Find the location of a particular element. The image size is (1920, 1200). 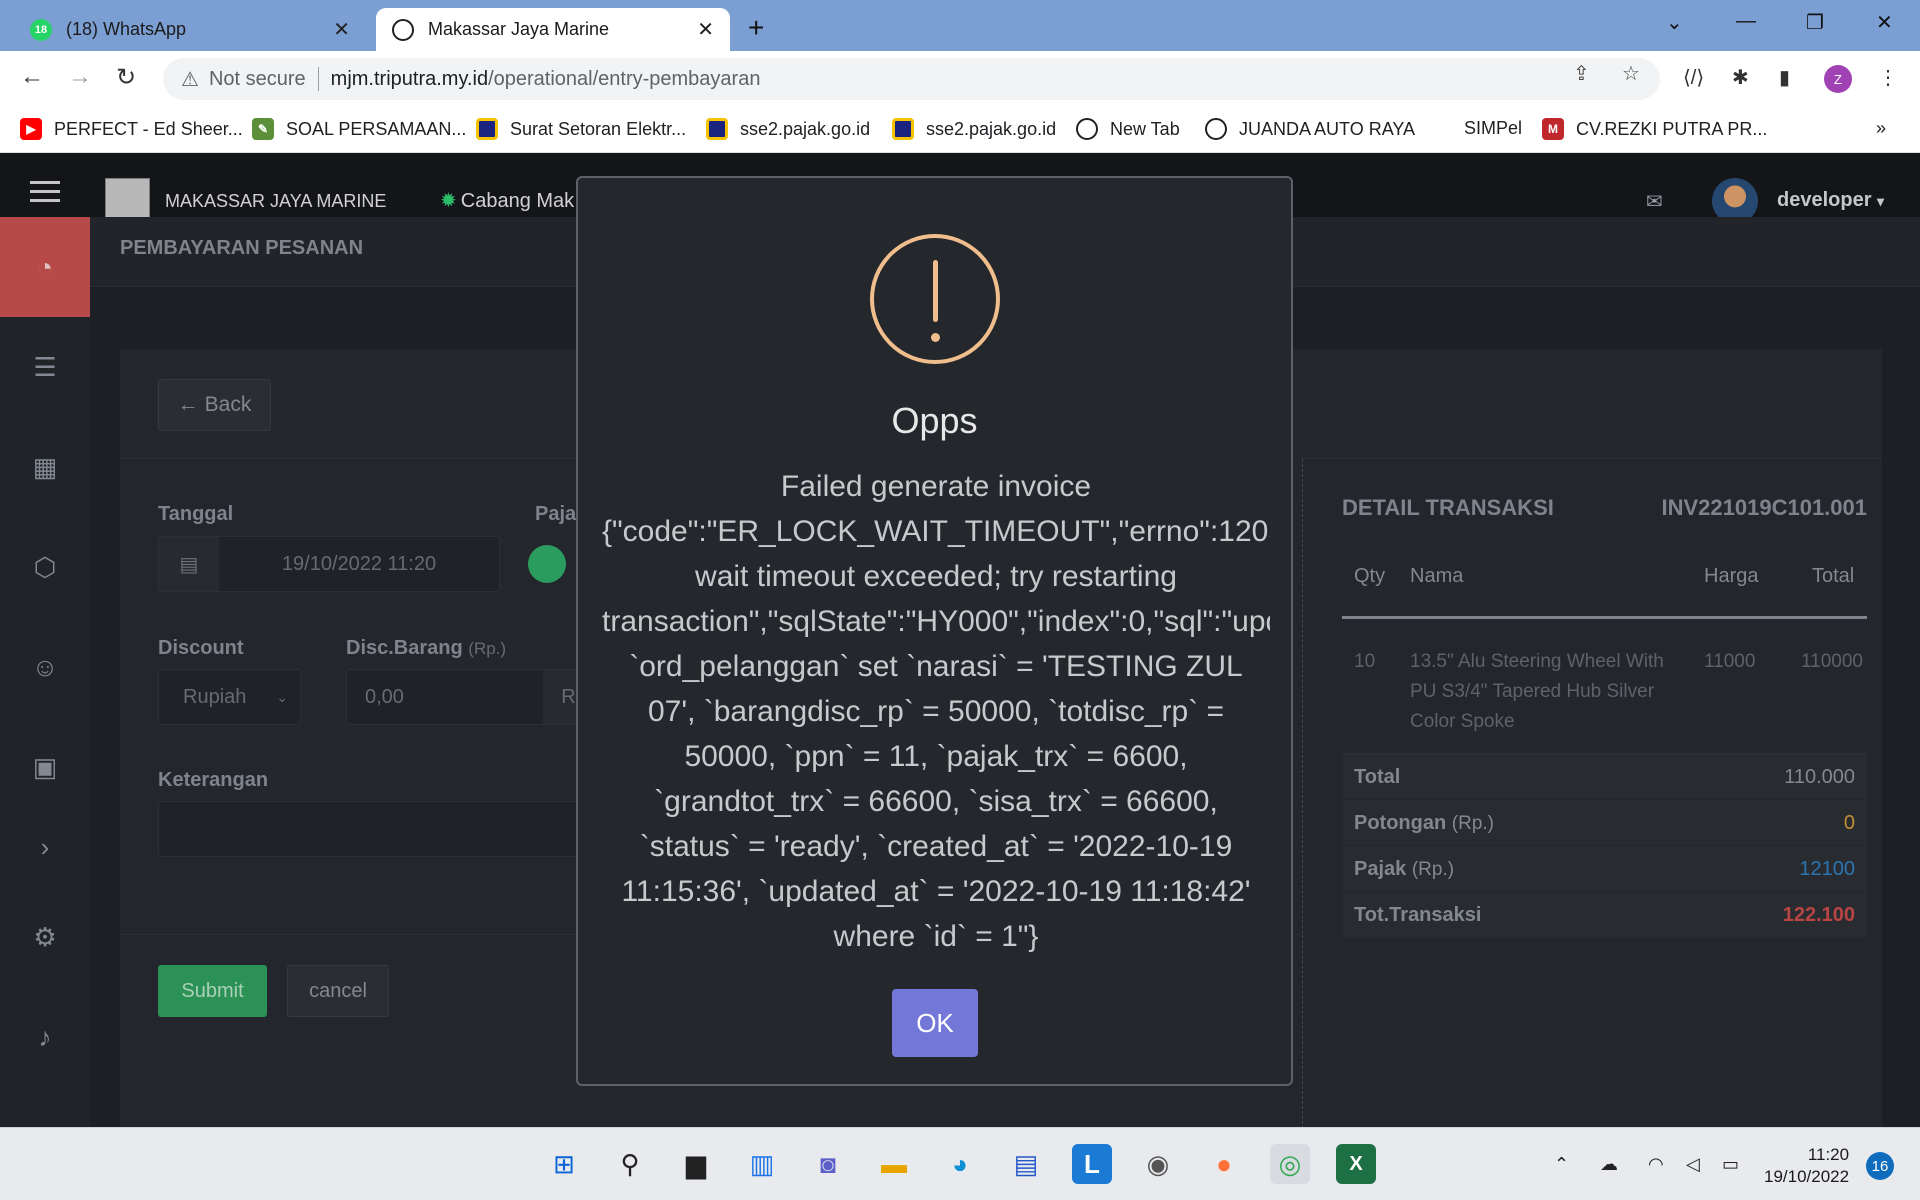

whatsapp-icon: 18 is located at coordinates (41, 29).